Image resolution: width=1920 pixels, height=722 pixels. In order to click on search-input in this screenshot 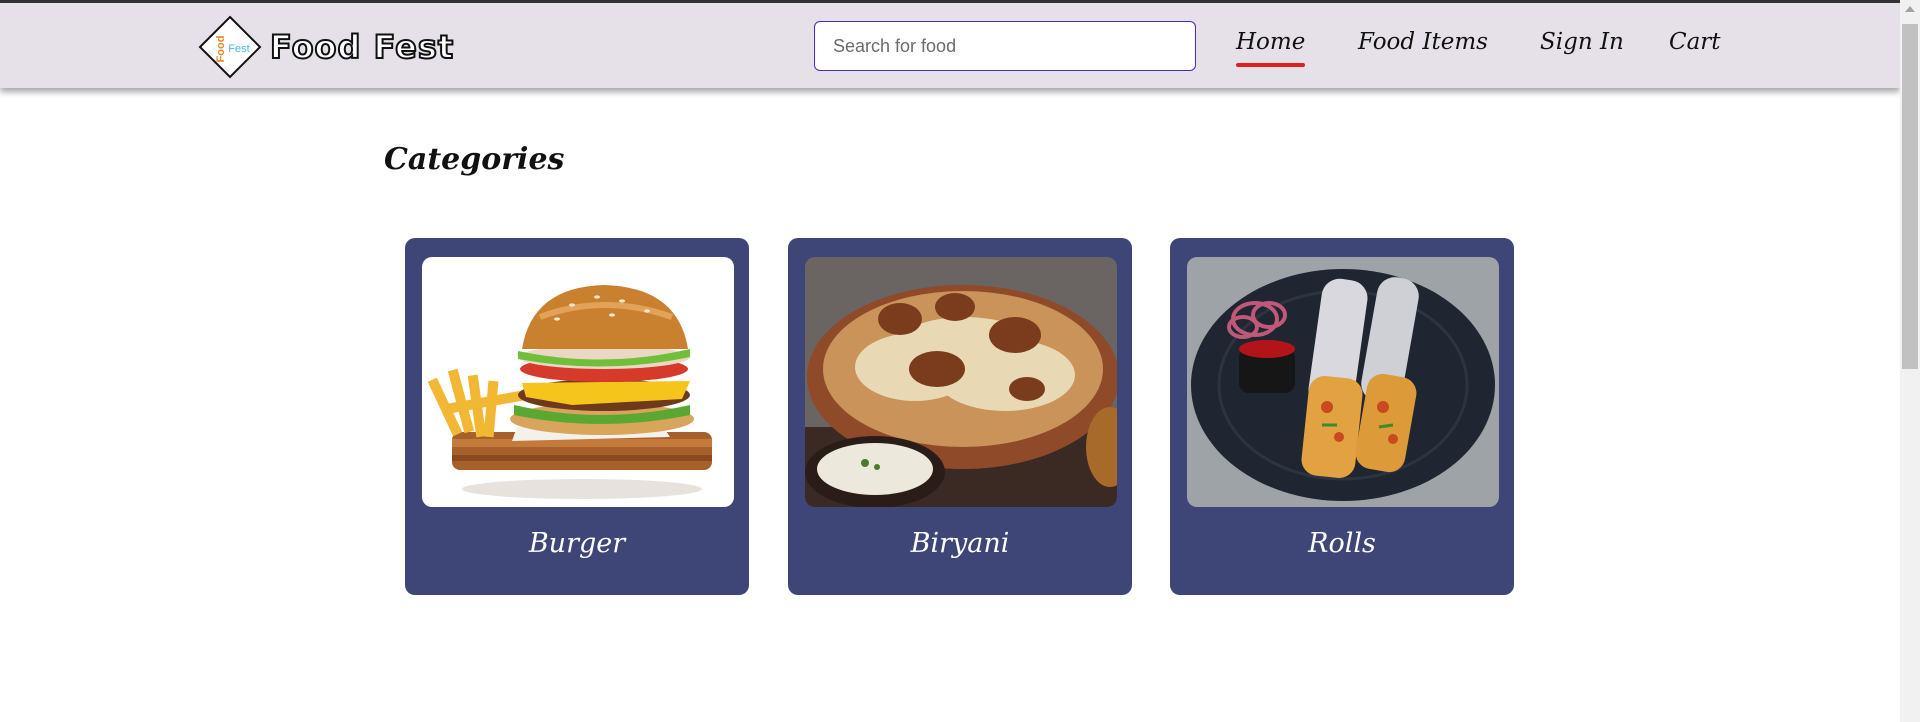, I will do `click(1005, 46)`.